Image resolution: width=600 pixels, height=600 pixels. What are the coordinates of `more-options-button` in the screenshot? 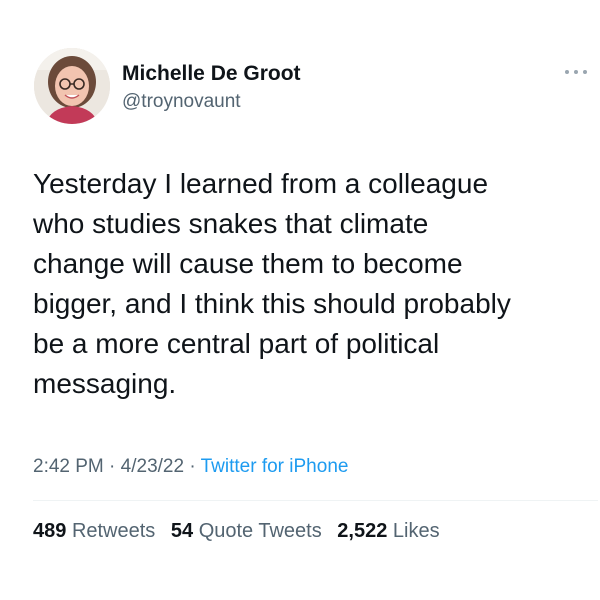 It's located at (576, 72).